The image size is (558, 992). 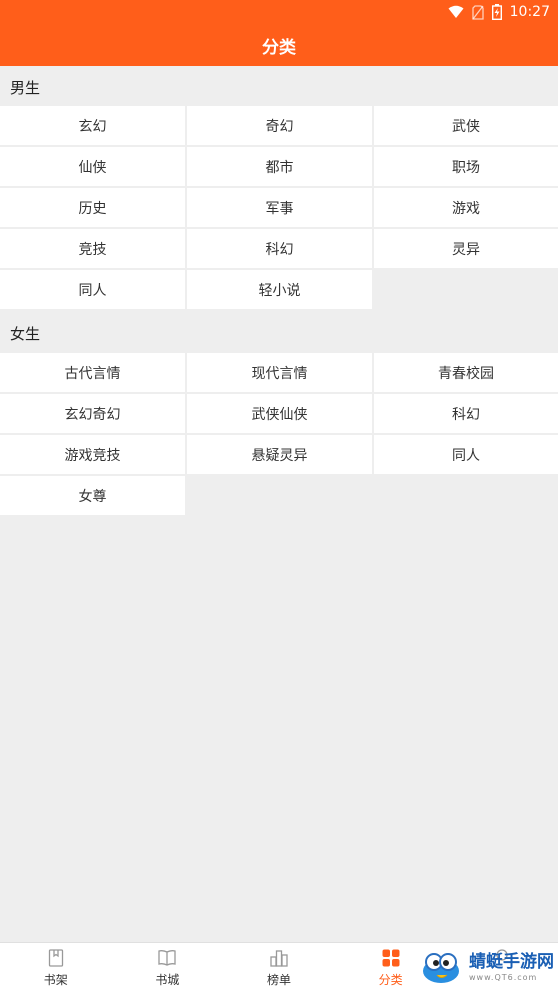 I want to click on ranking-icon, so click(x=279, y=958).